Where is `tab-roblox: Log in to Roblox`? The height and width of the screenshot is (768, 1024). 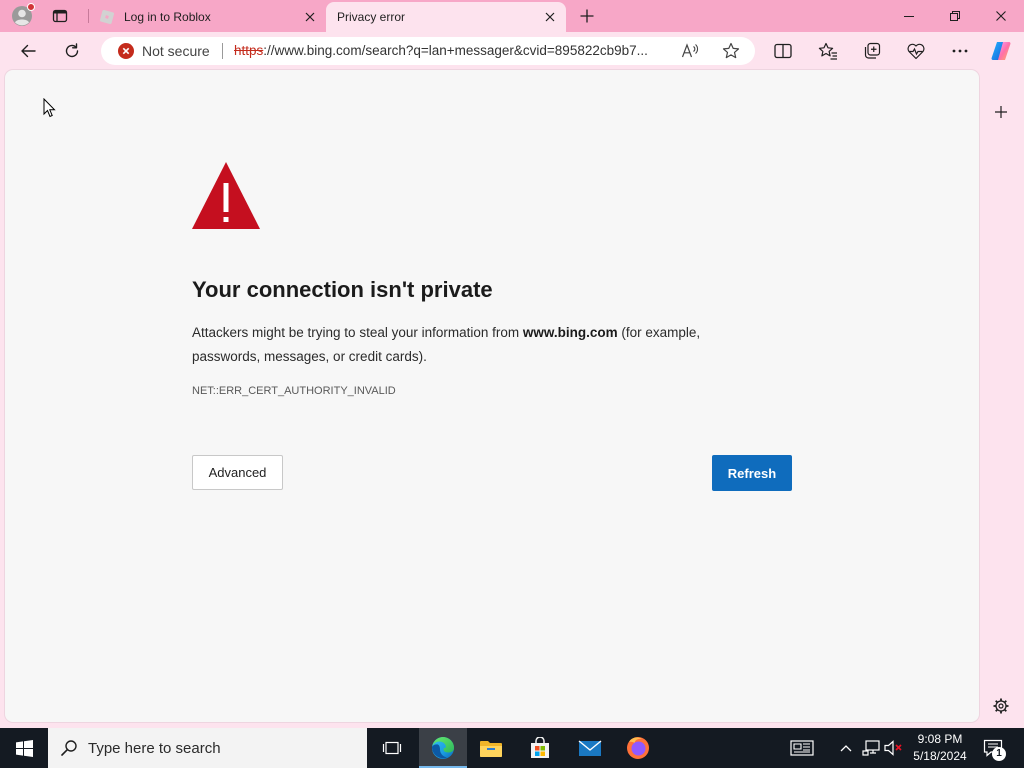 tab-roblox: Log in to Roblox is located at coordinates (208, 17).